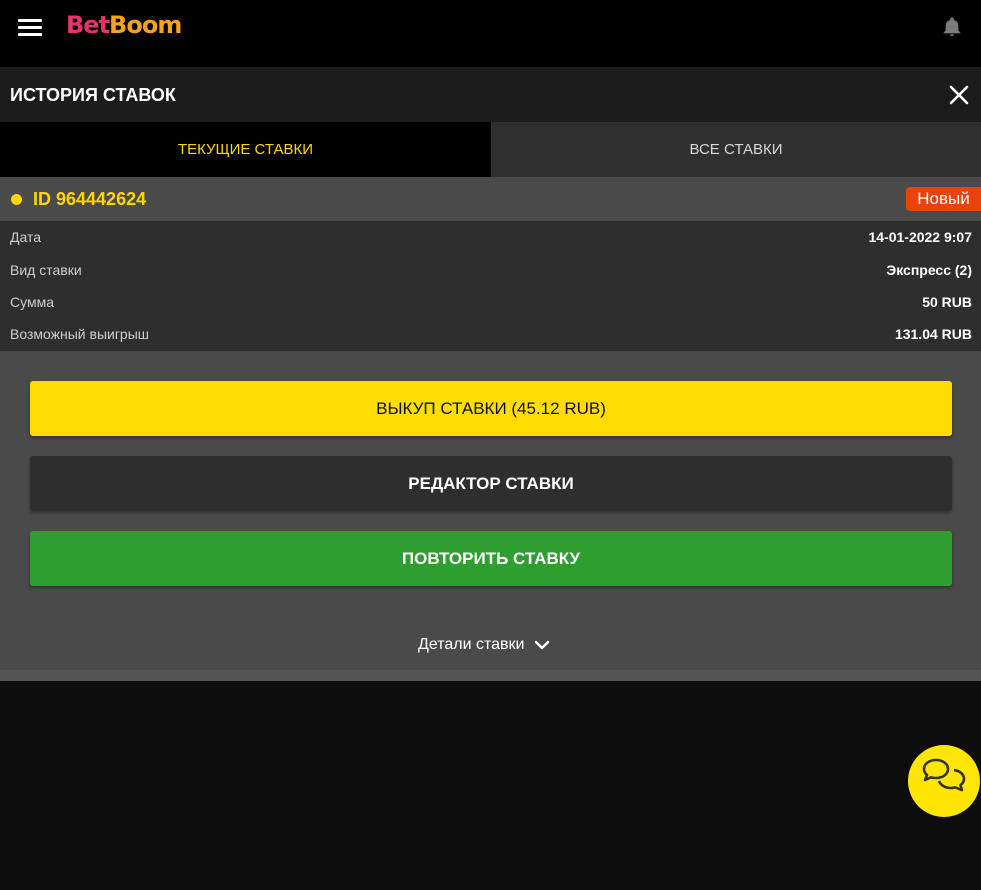 The height and width of the screenshot is (890, 981). What do you see at coordinates (93, 95) in the screenshot?
I see `page-title: ИСТОРИЯ СТАВОК` at bounding box center [93, 95].